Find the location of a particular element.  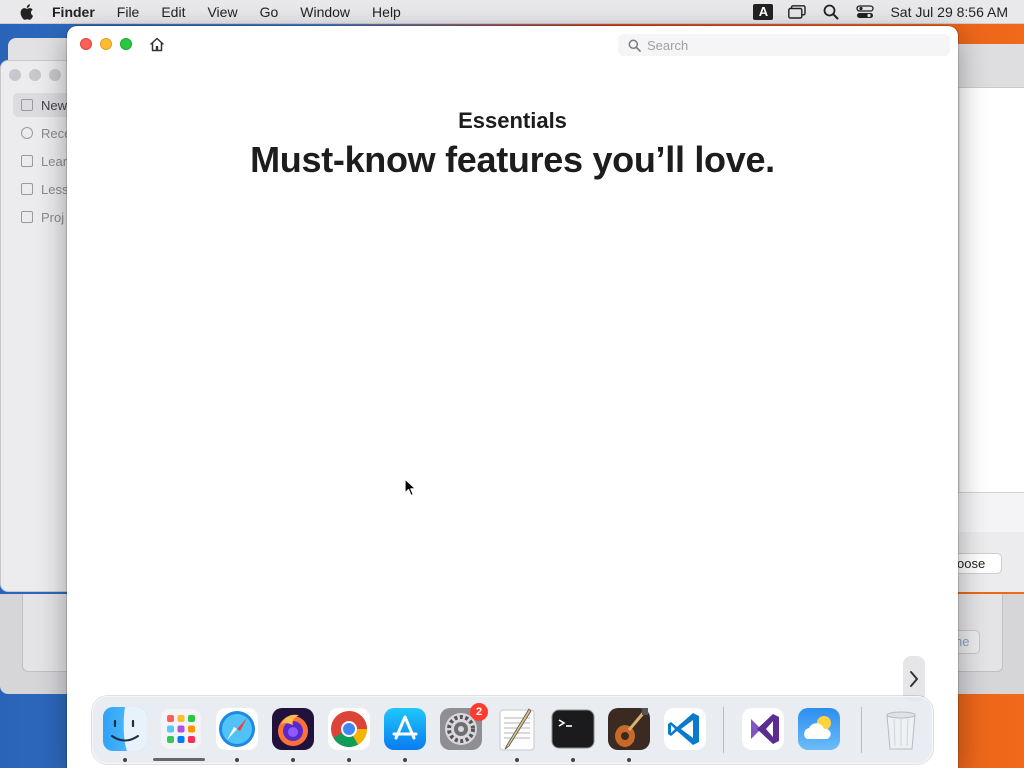

headline: Must-know features you’ll love. is located at coordinates (512, 159).